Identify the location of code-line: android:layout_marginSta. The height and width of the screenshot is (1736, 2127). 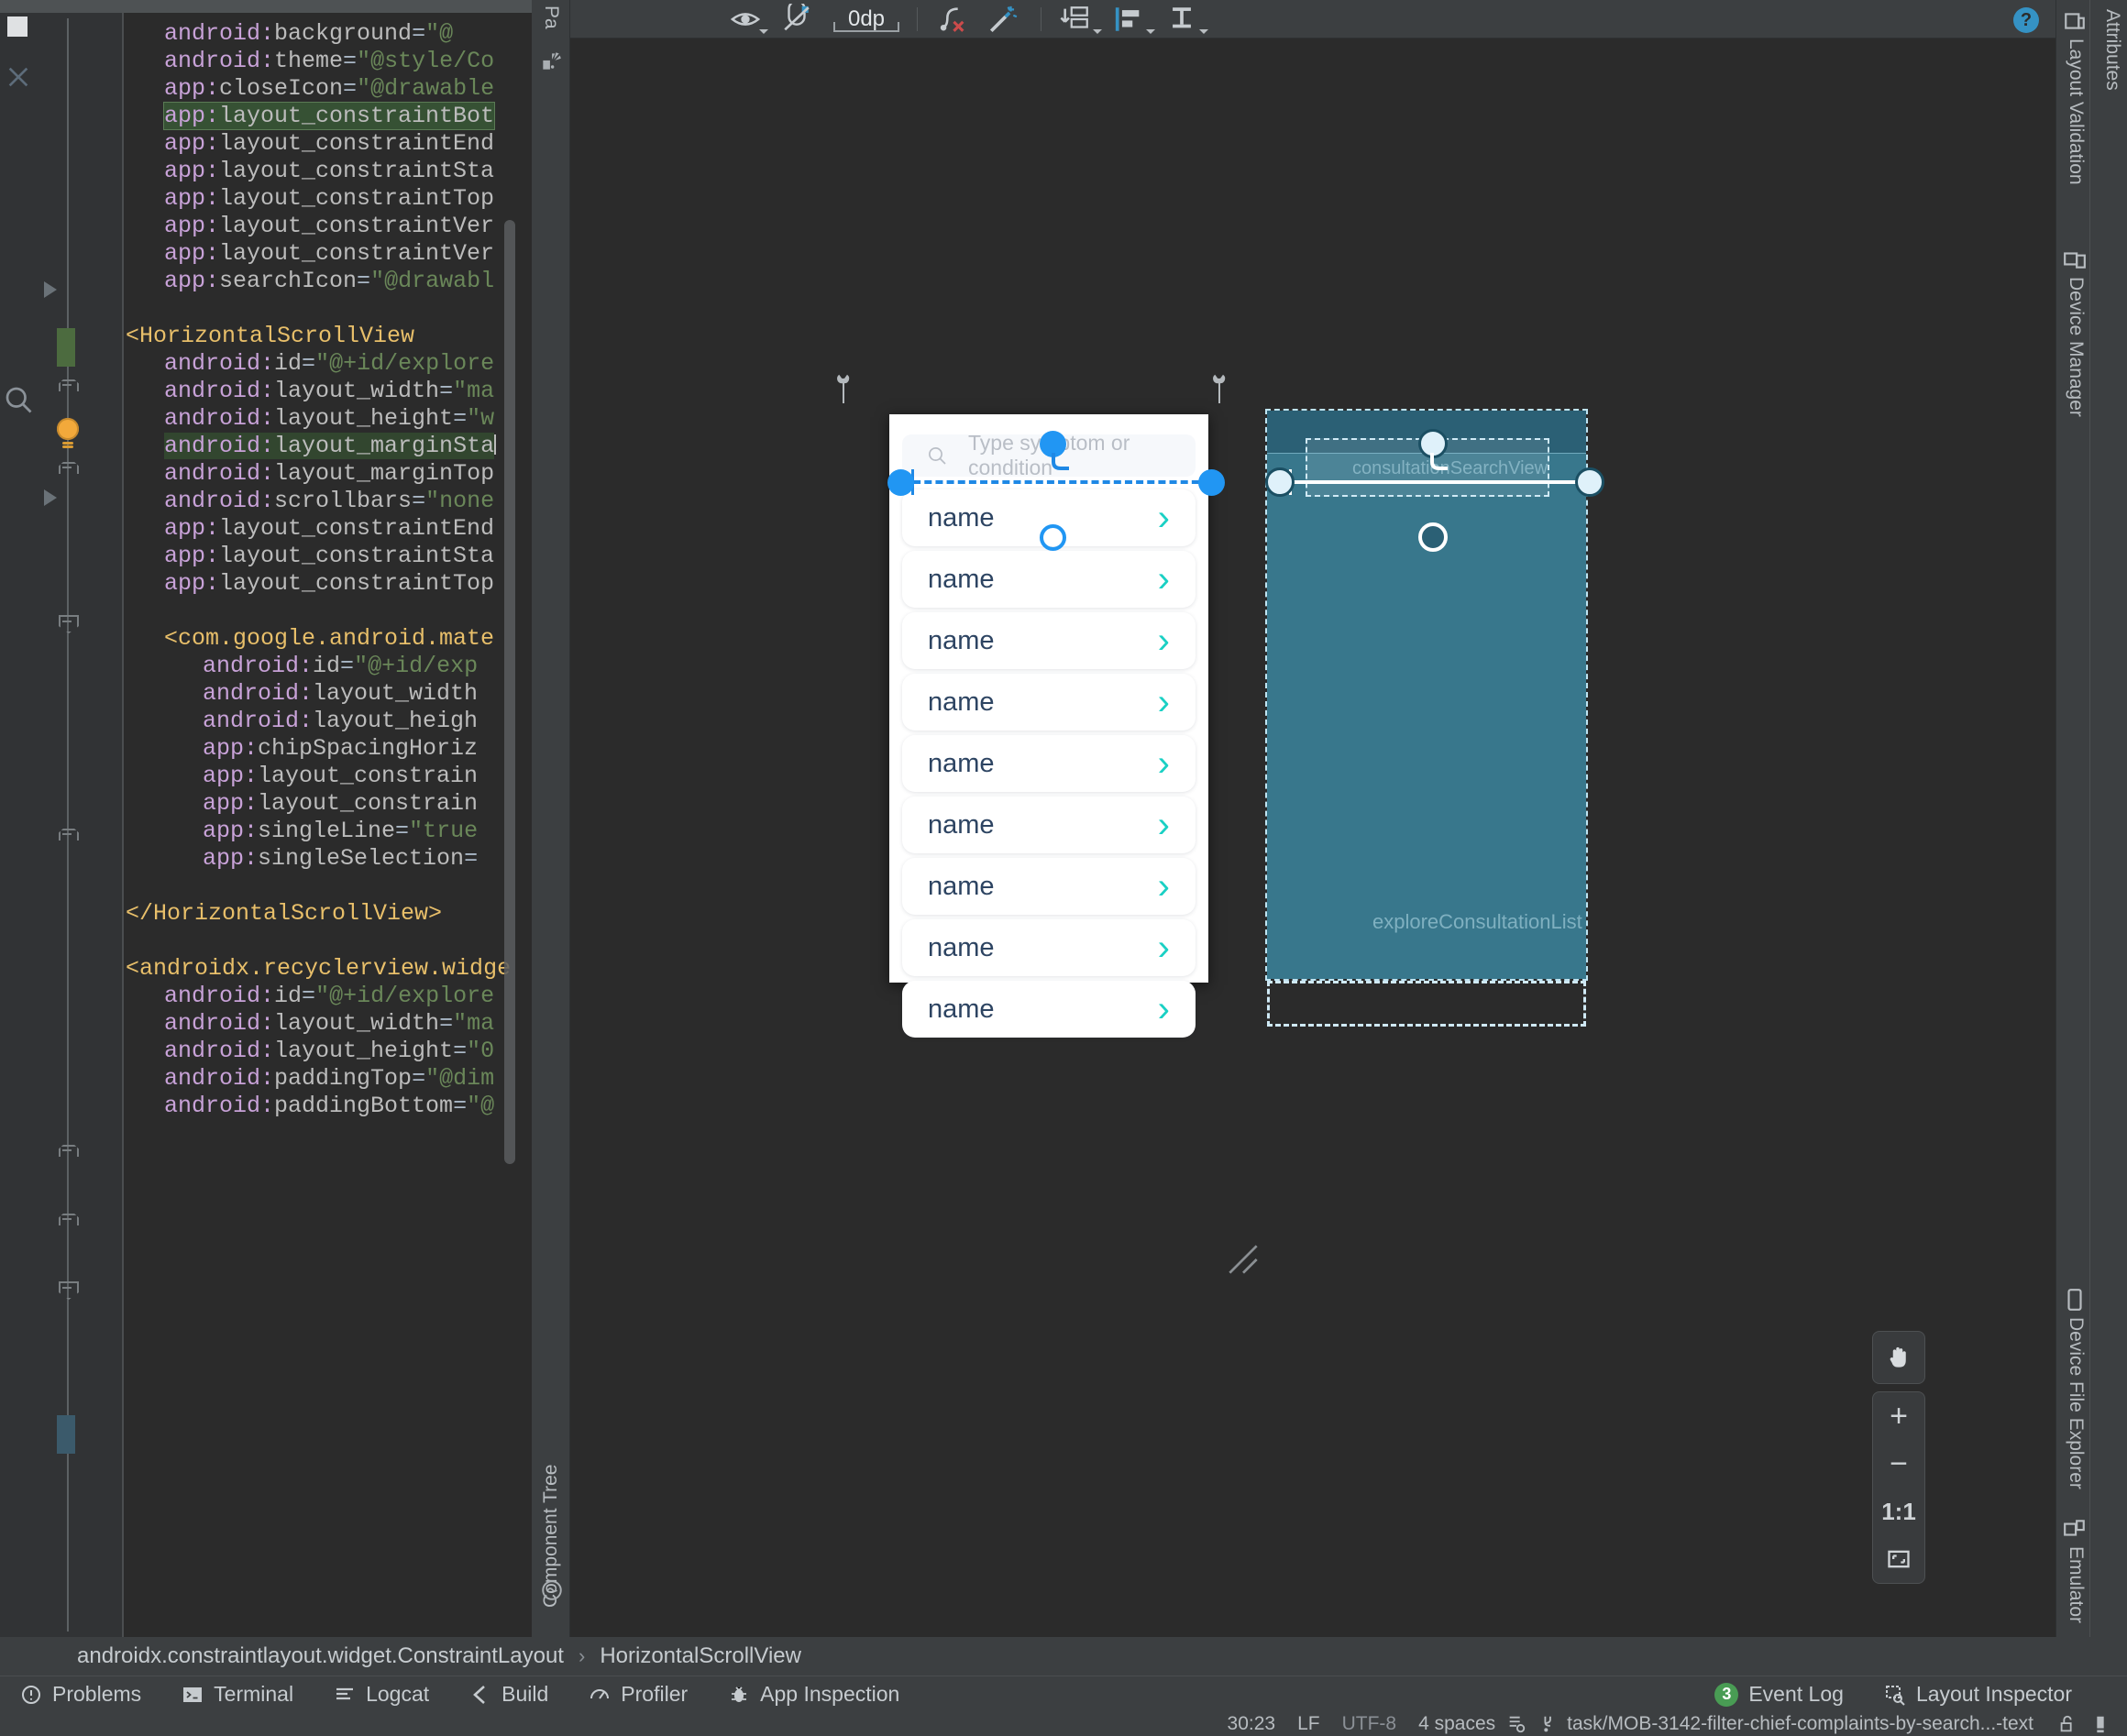
(330, 447).